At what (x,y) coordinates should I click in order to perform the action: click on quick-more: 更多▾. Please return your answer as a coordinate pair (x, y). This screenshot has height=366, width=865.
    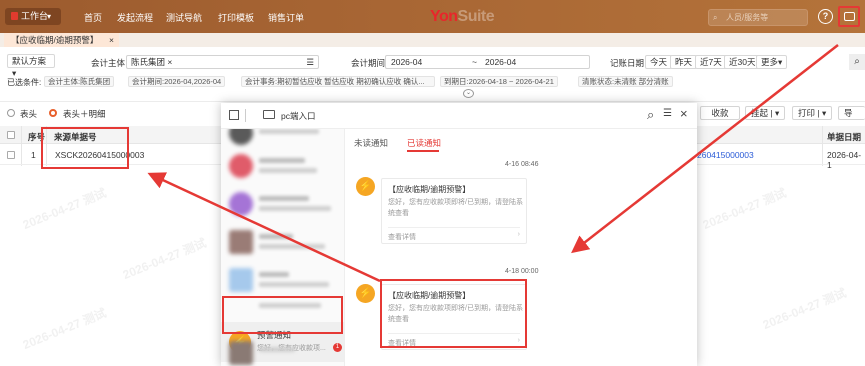
    Looking at the image, I should click on (772, 62).